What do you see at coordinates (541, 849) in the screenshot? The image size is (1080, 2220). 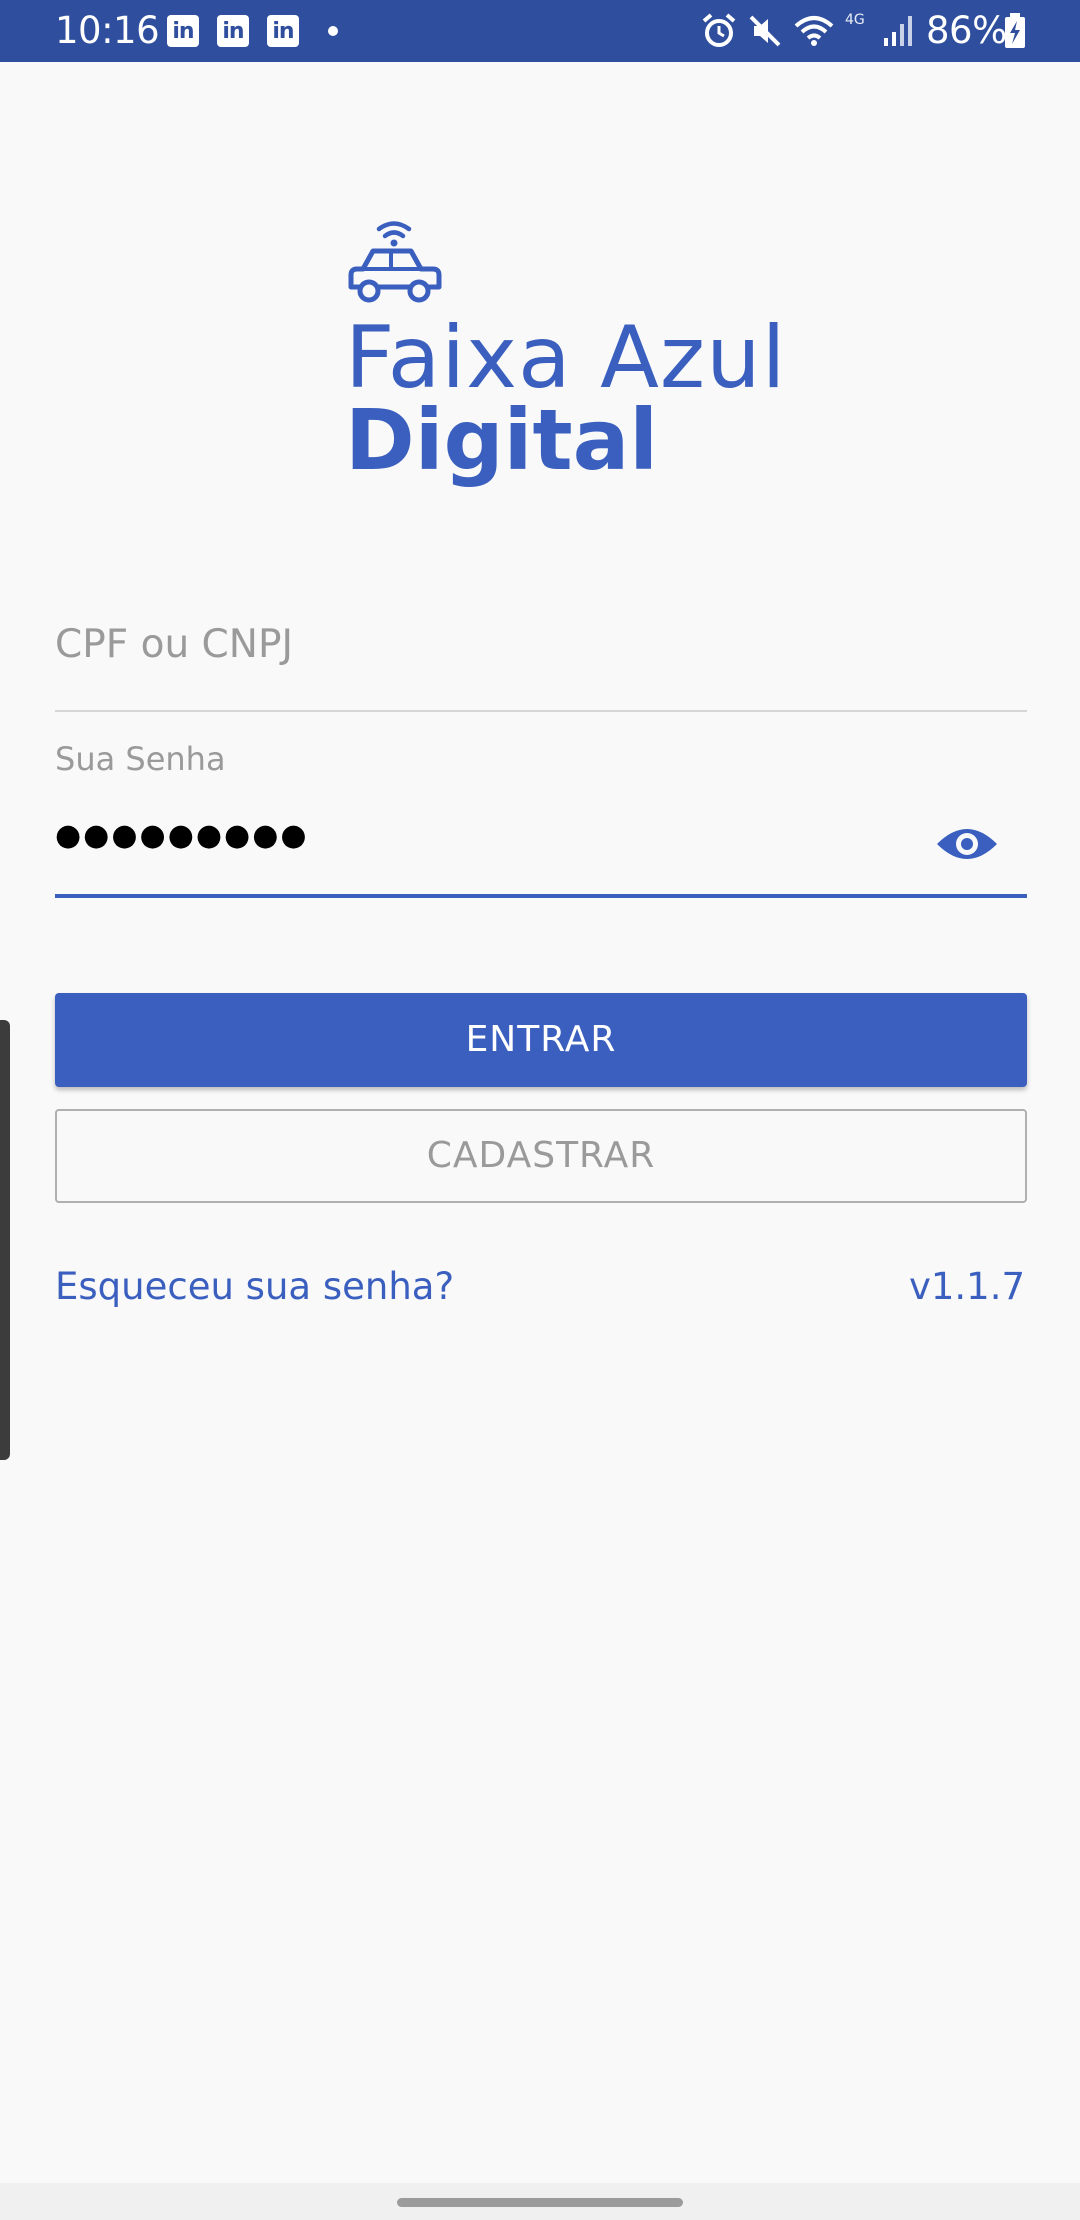 I see `password-input: ●●●●●●●●●` at bounding box center [541, 849].